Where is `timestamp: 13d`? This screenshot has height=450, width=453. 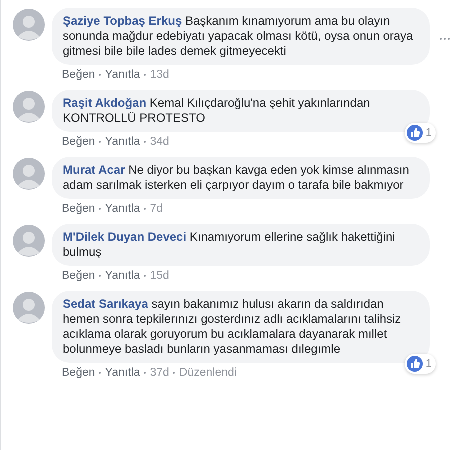 timestamp: 13d is located at coordinates (160, 75).